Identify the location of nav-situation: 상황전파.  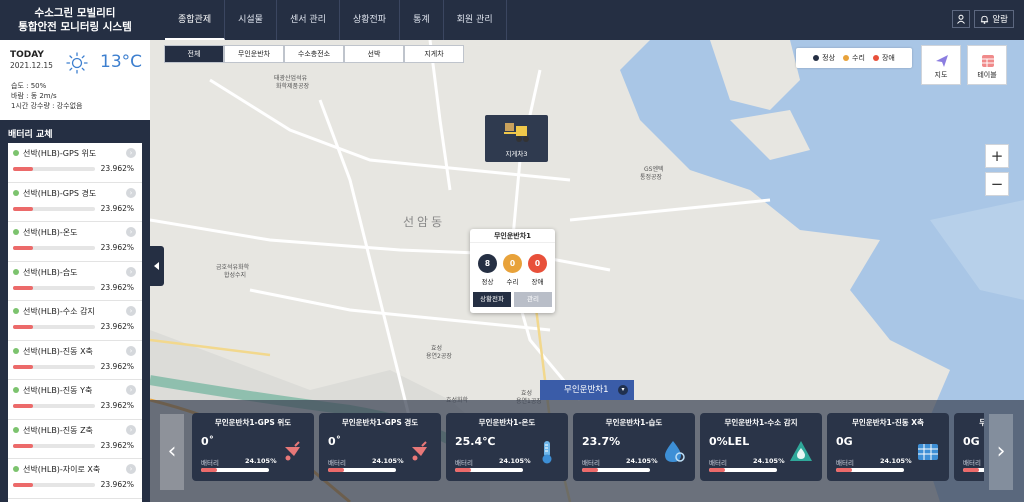
(370, 20).